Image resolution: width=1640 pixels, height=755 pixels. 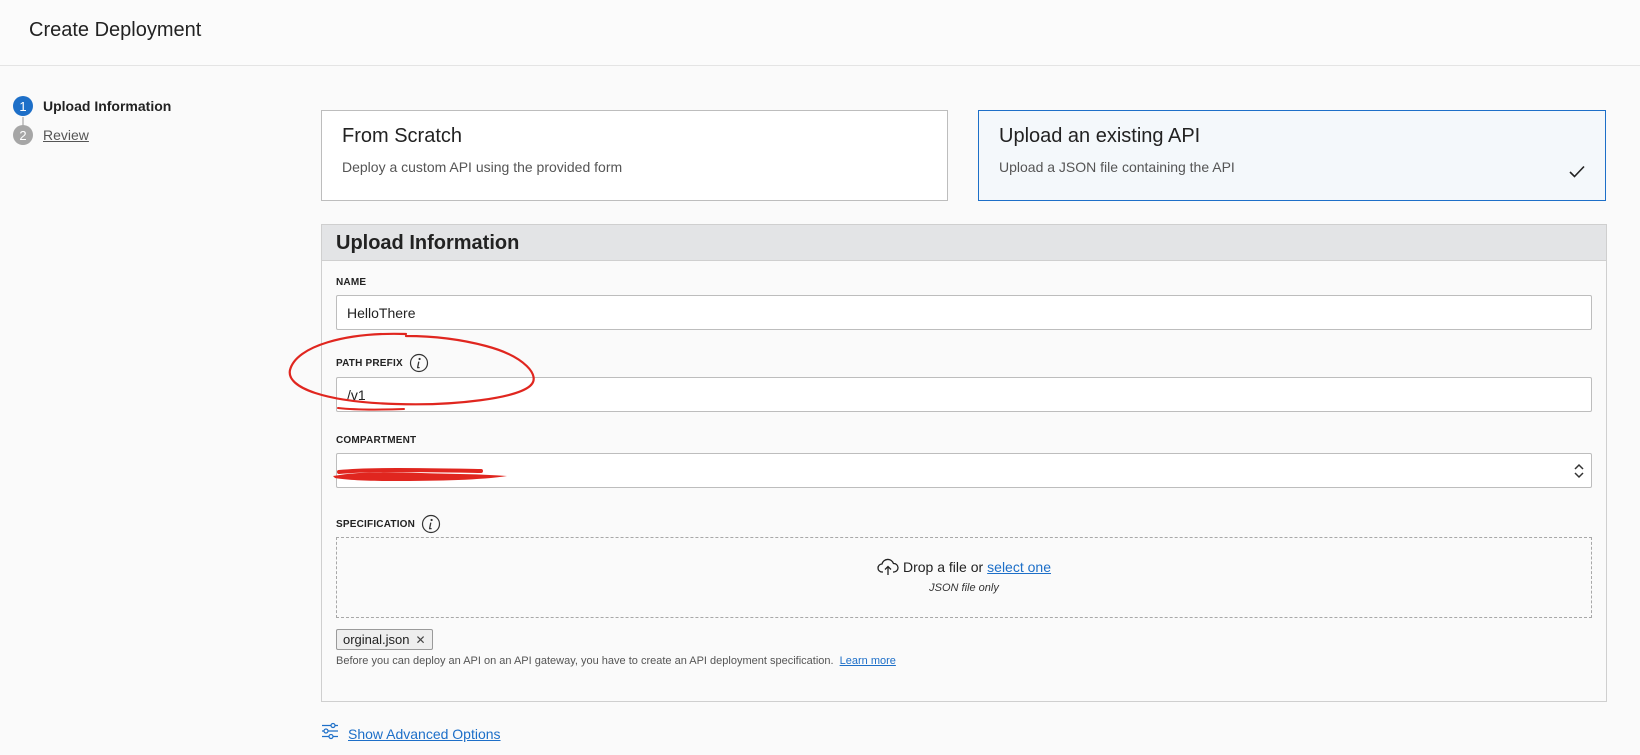 I want to click on path-prefix-label-text: PATH PREFIX, so click(x=369, y=363).